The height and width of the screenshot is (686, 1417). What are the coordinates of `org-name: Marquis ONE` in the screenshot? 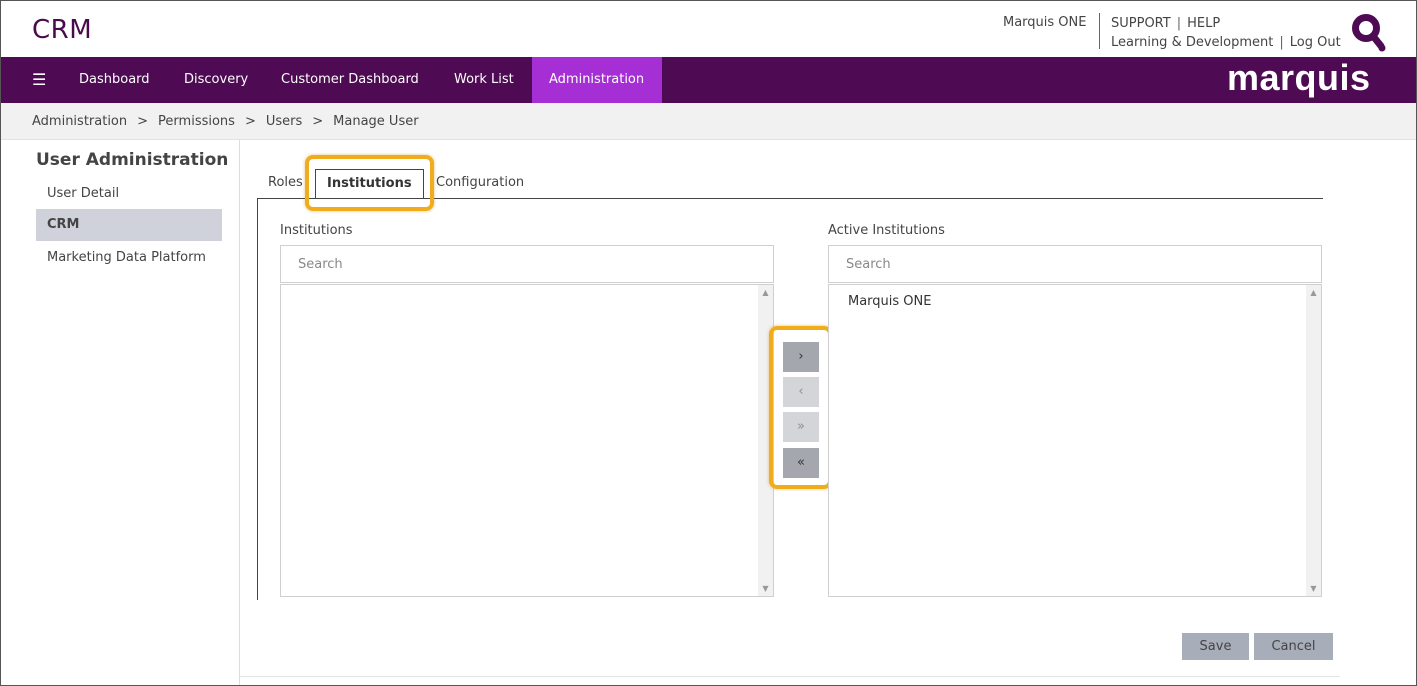 It's located at (1044, 22).